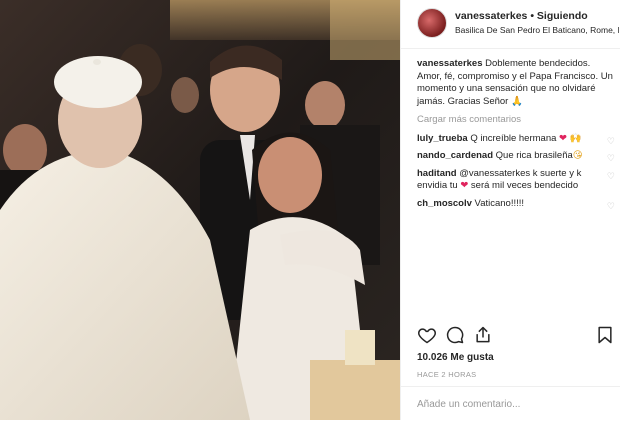  Describe the element at coordinates (570, 138) in the screenshot. I see `comment-emoji: ❤ 🙌` at that location.